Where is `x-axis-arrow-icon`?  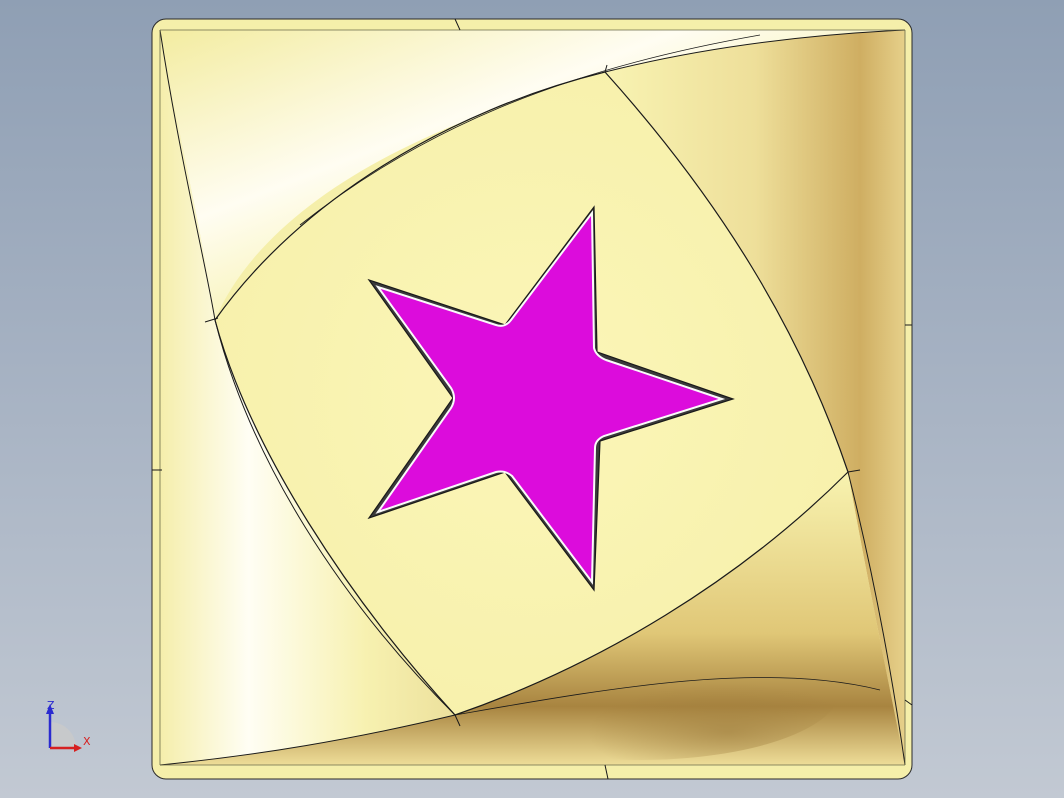
x-axis-arrow-icon is located at coordinates (78, 748).